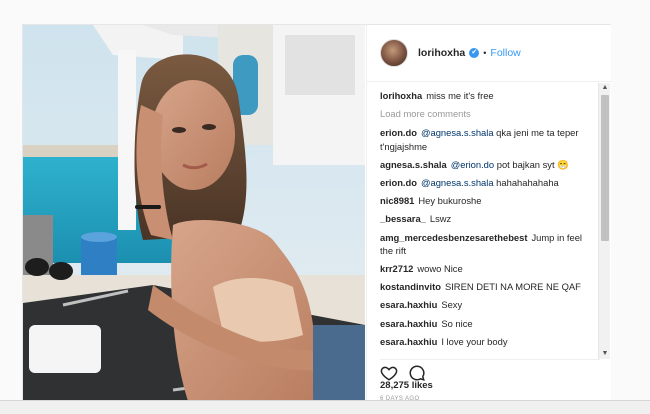 Image resolution: width=650 pixels, height=414 pixels. What do you see at coordinates (441, 53) in the screenshot?
I see `header-username: lorihoxha` at bounding box center [441, 53].